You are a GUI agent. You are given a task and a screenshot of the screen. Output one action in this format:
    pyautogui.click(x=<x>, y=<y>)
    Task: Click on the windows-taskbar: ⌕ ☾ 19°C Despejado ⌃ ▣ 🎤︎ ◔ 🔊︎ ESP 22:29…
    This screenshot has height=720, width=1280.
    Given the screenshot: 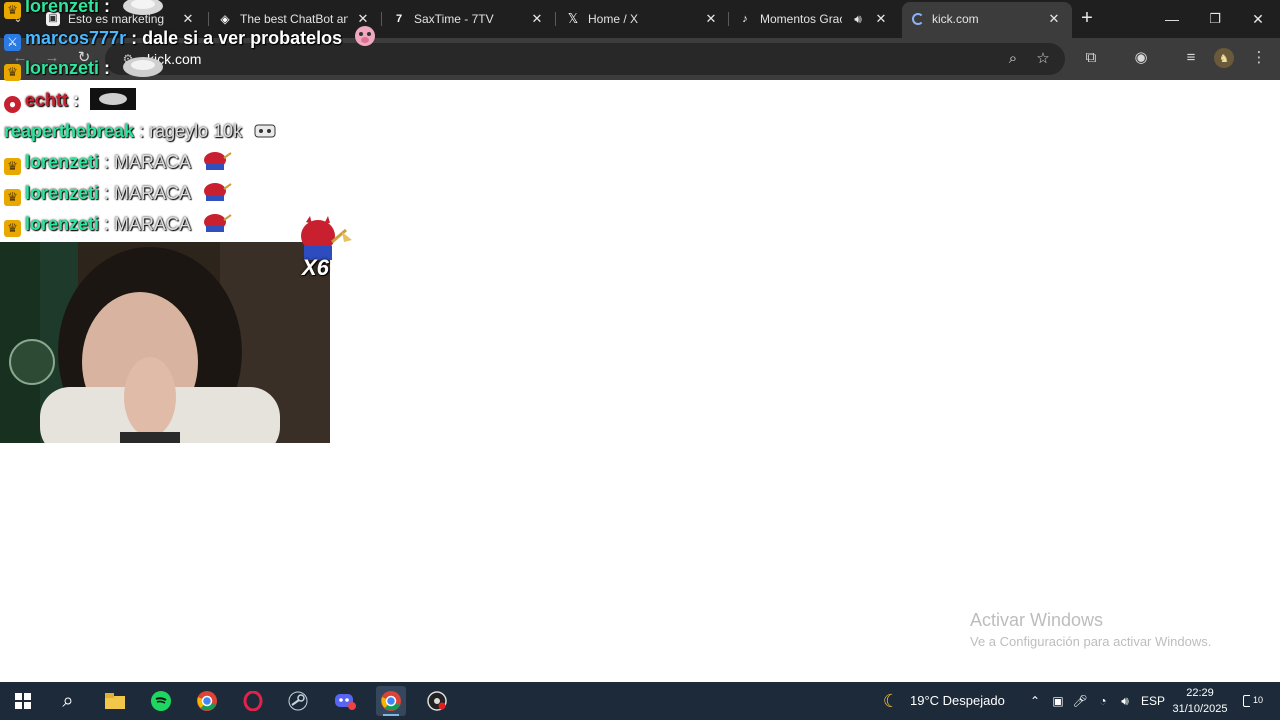 What is the action you would take?
    pyautogui.click(x=640, y=701)
    